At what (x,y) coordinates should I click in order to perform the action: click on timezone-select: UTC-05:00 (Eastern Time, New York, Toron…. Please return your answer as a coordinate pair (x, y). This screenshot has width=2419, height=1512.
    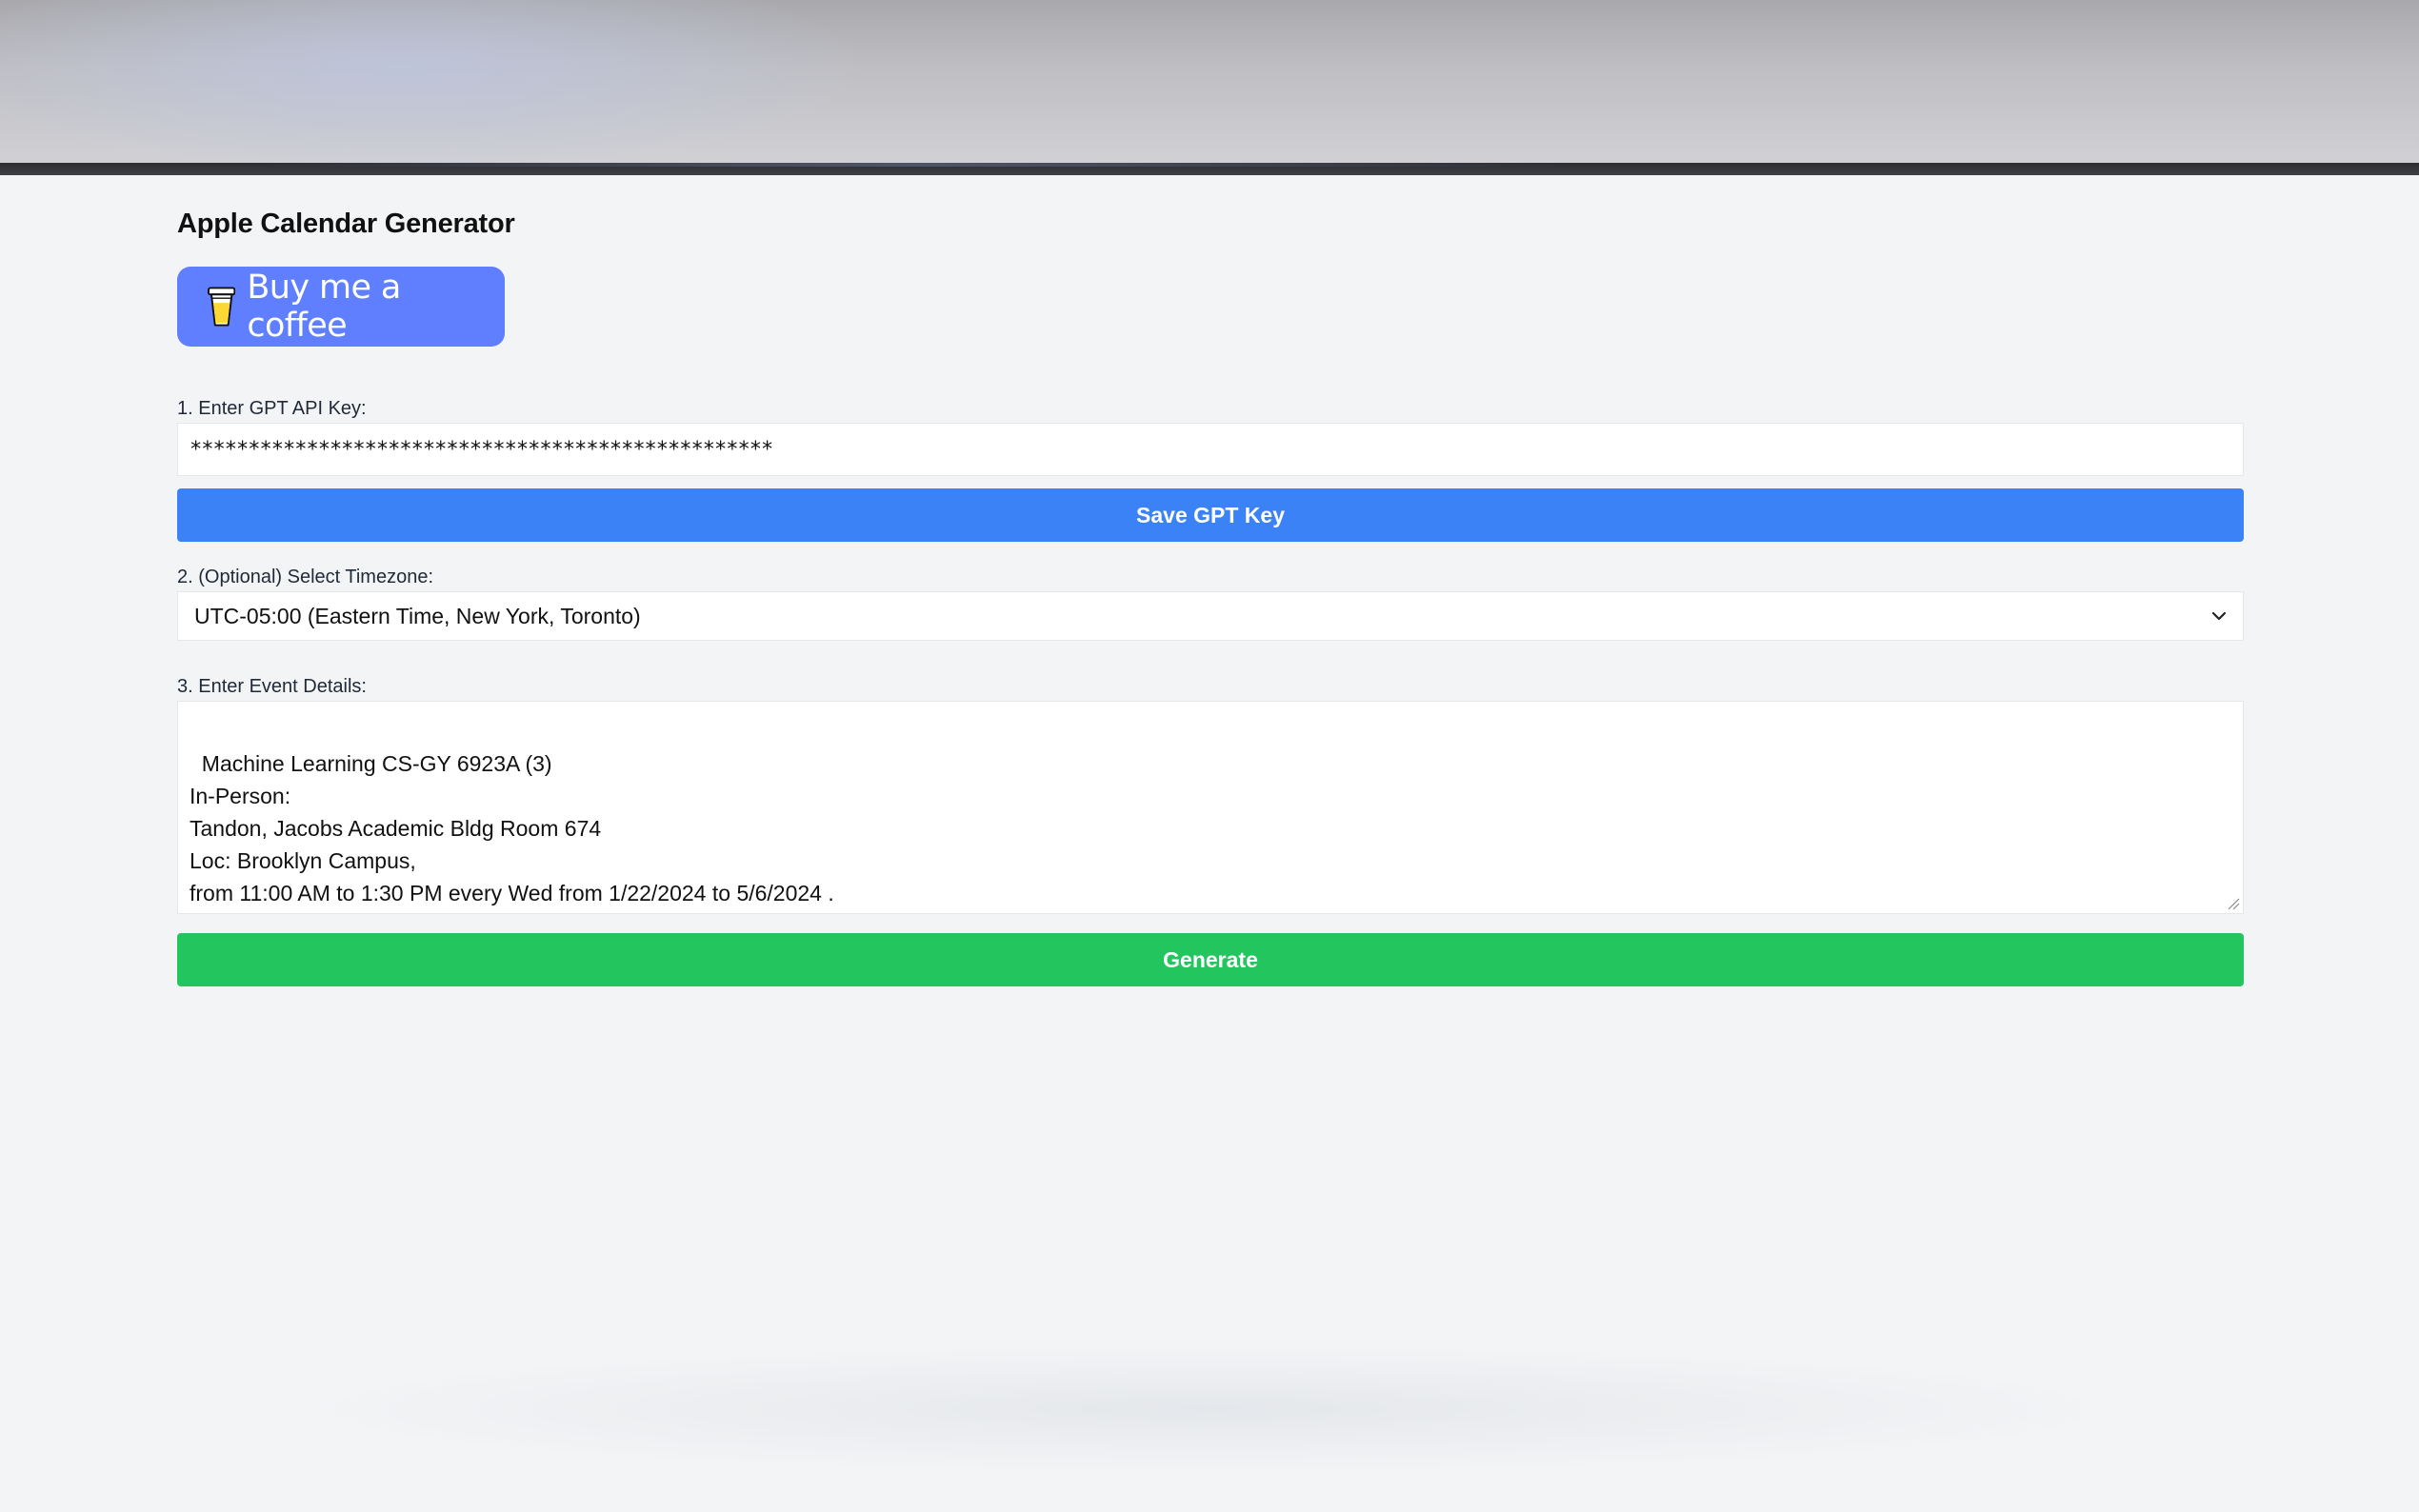
    Looking at the image, I should click on (1210, 616).